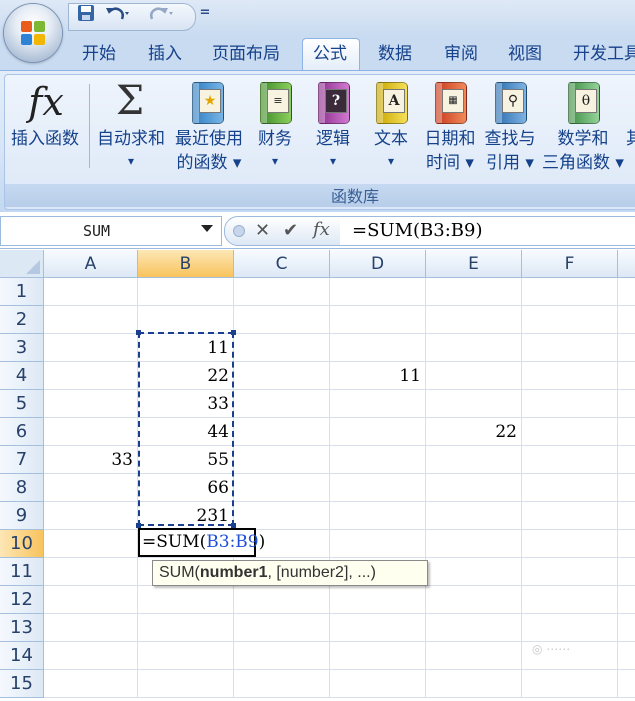 This screenshot has width=635, height=701. What do you see at coordinates (91, 628) in the screenshot?
I see `cell-a13` at bounding box center [91, 628].